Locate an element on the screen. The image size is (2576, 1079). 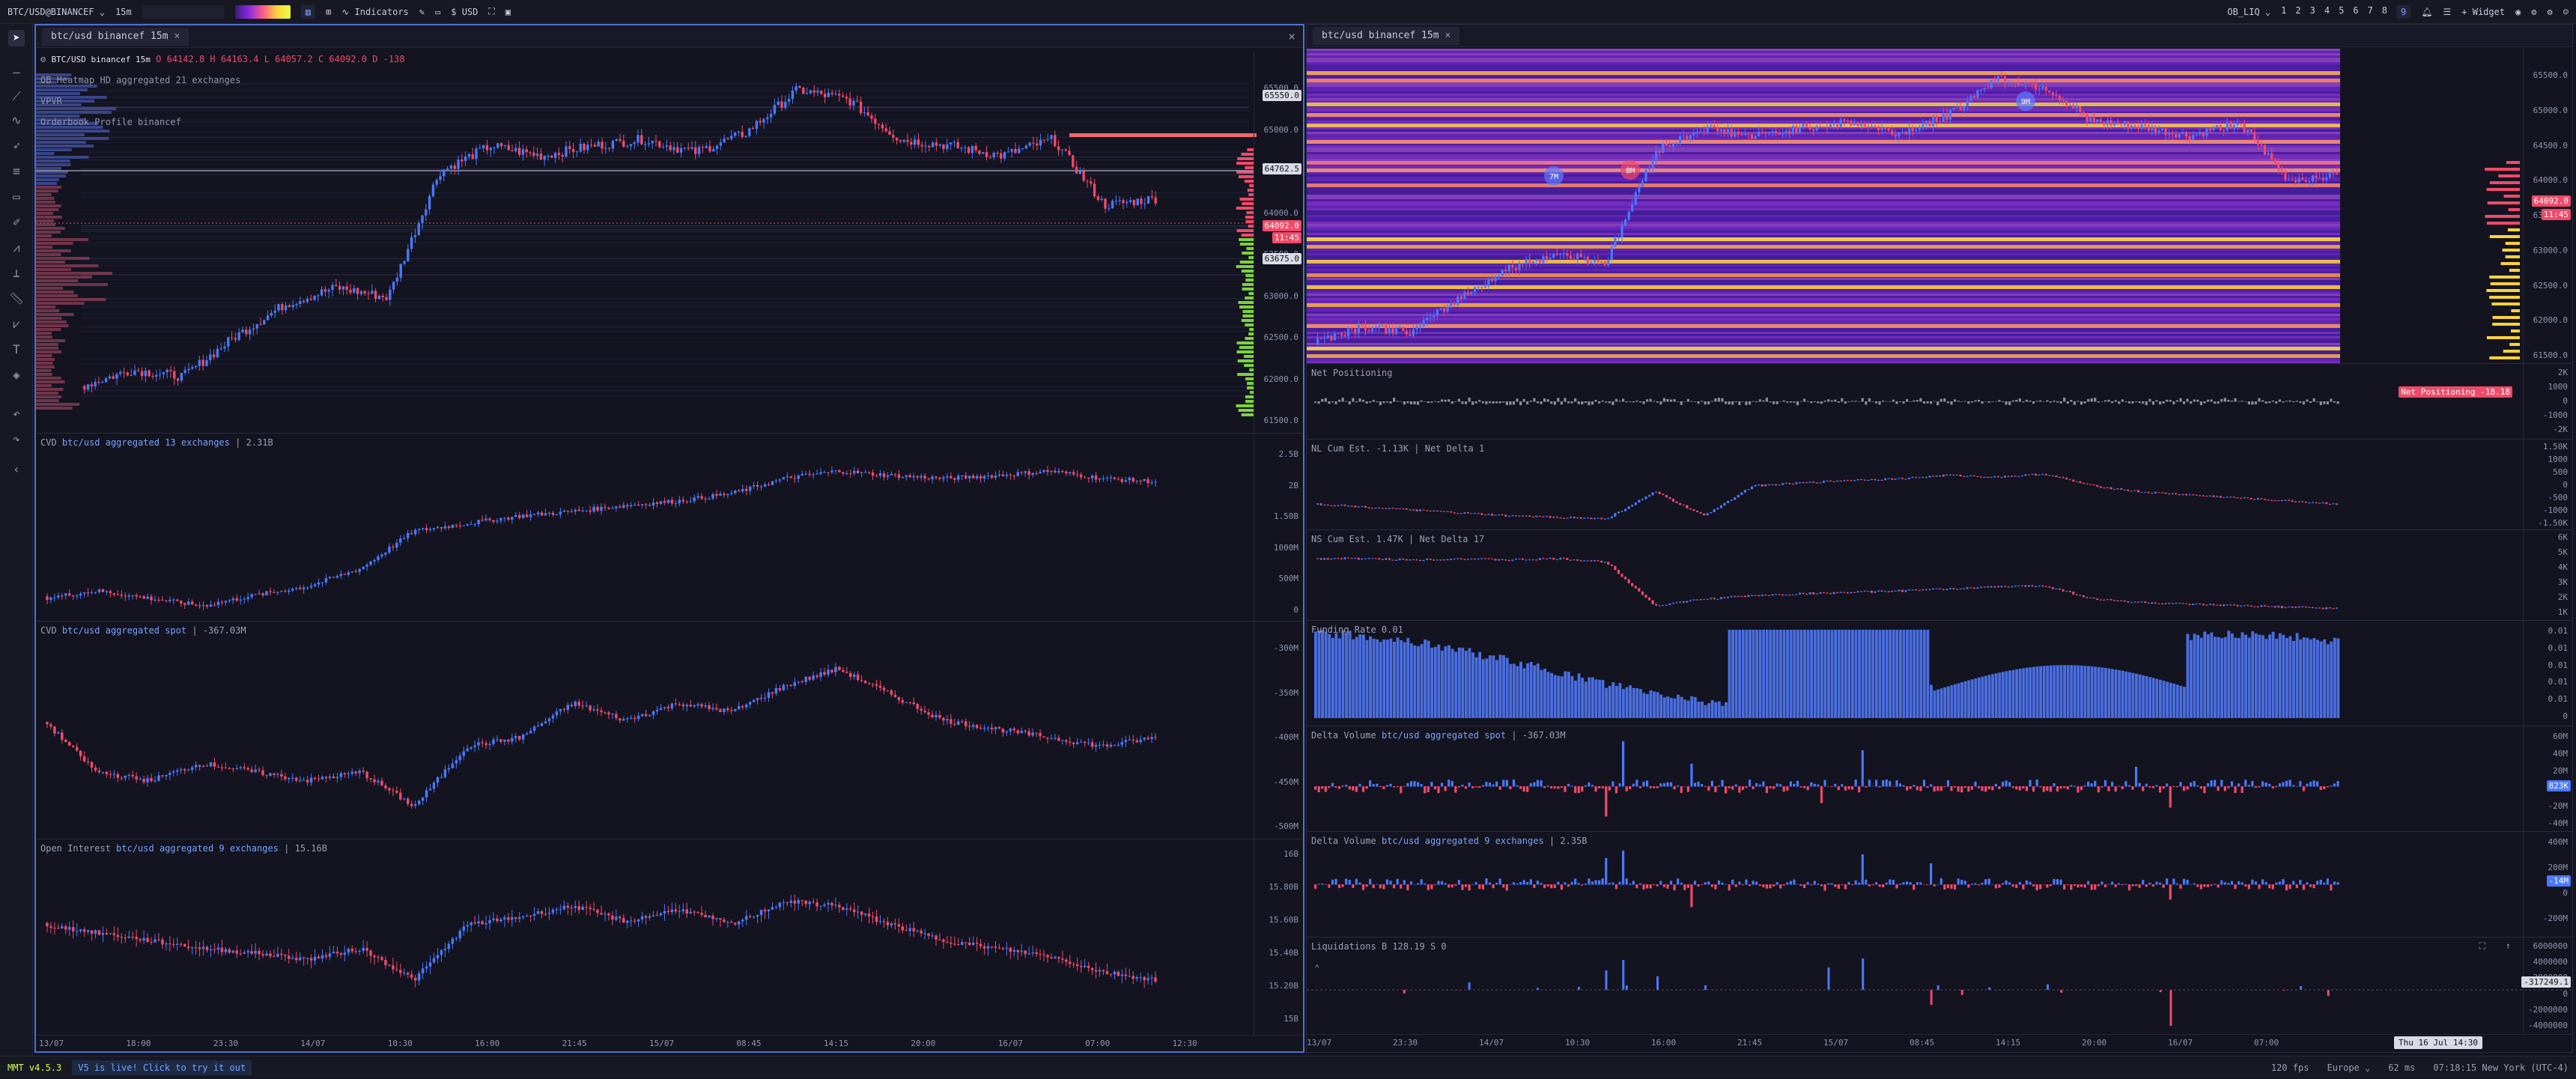
arrow-icon: ➶ is located at coordinates (16, 146).